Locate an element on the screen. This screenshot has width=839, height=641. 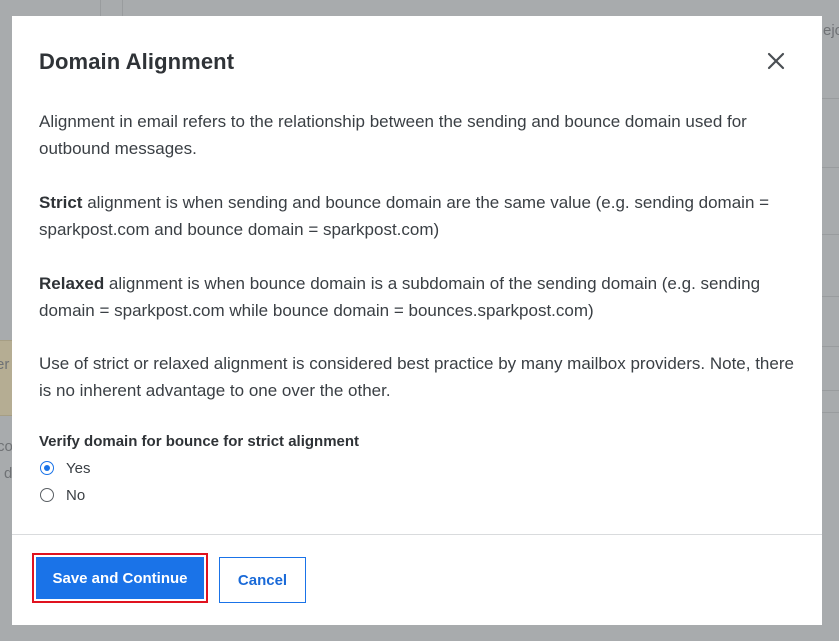
modal-title: Domain Alignment is located at coordinates (137, 61).